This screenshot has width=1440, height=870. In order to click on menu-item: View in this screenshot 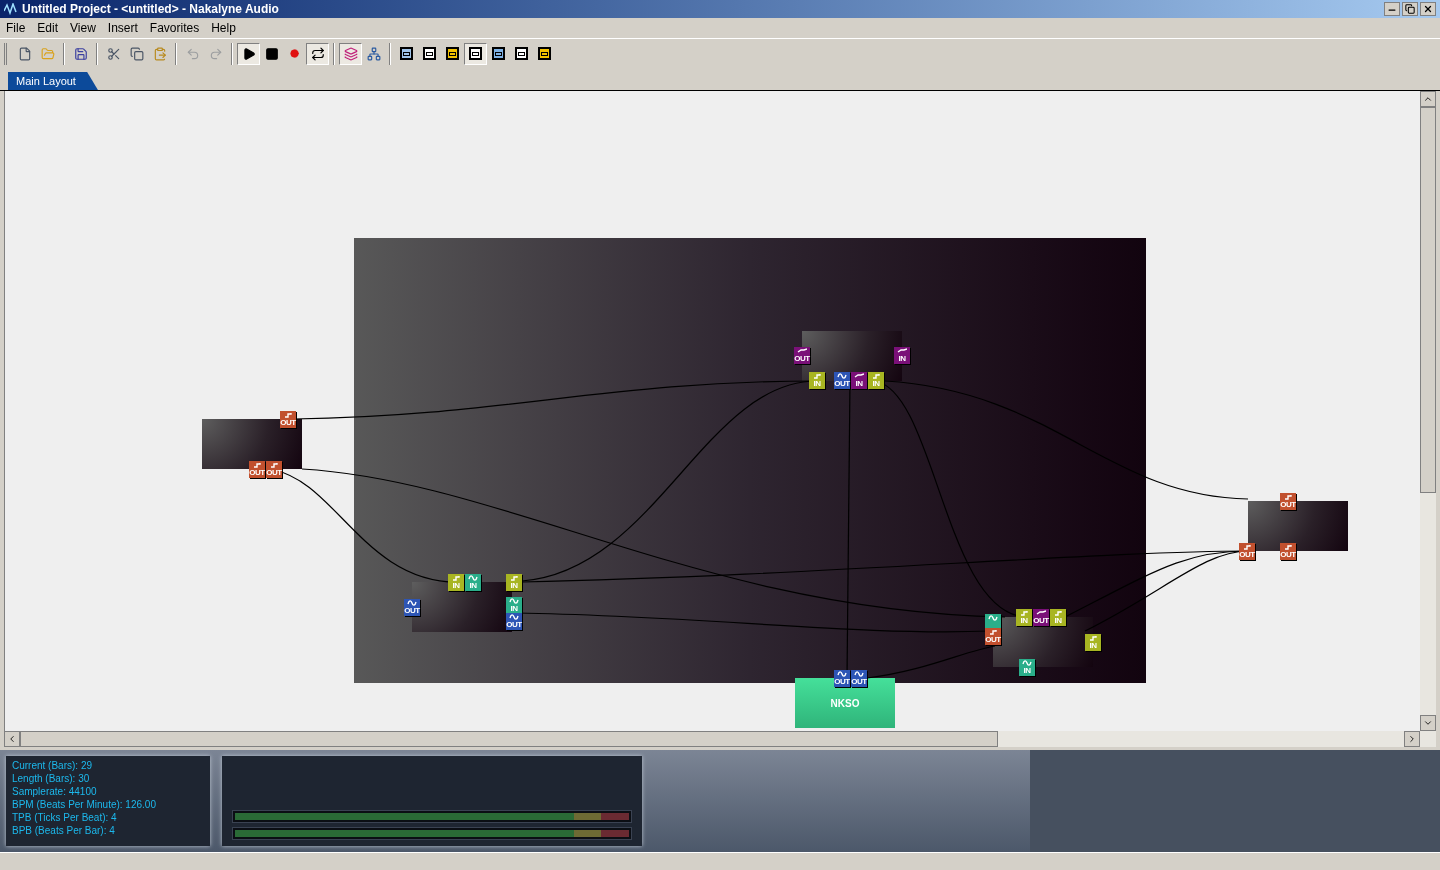, I will do `click(83, 28)`.